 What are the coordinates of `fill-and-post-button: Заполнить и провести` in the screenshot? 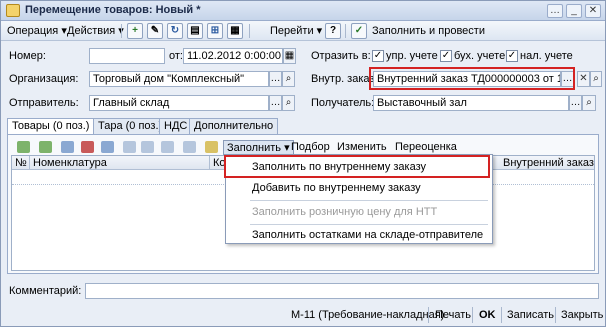 It's located at (428, 31).